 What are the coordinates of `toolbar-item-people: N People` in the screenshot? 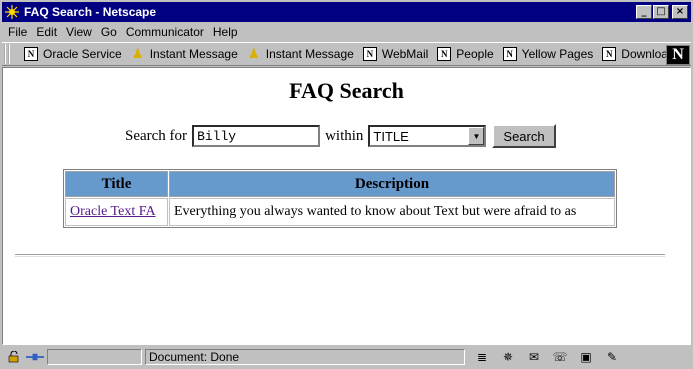 It's located at (465, 54).